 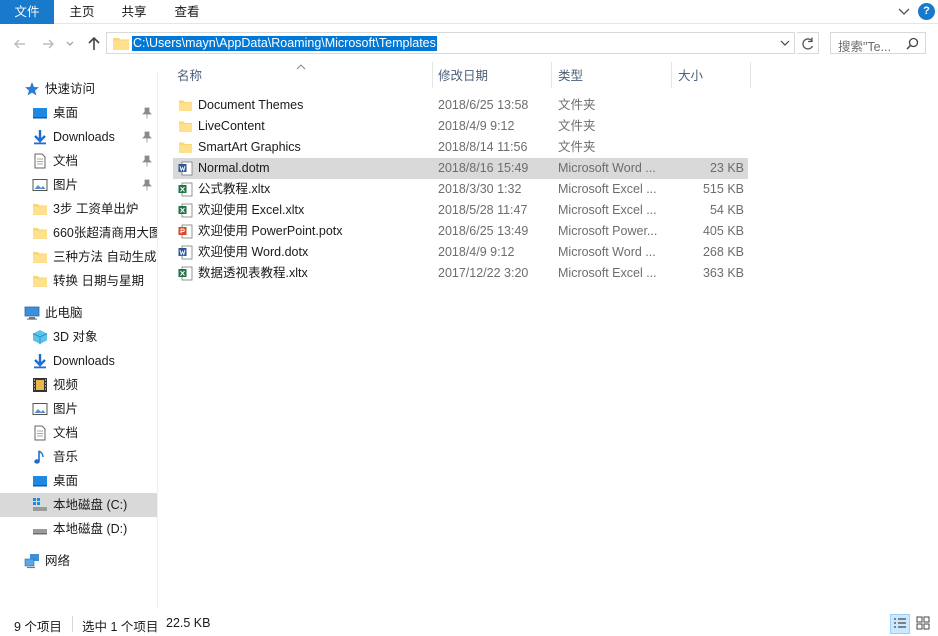 What do you see at coordinates (32, 561) in the screenshot?
I see `network-icon` at bounding box center [32, 561].